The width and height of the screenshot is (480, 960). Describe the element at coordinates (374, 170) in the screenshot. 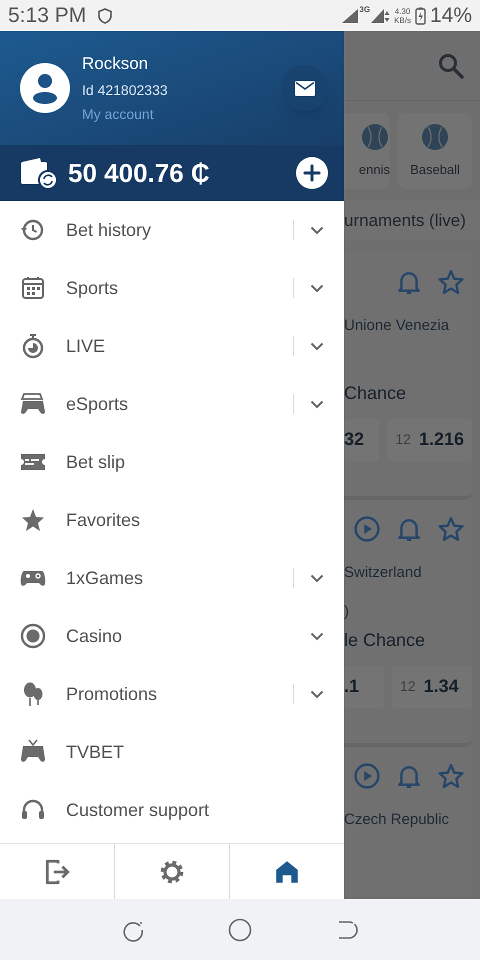

I see `sport-label: ennis` at that location.